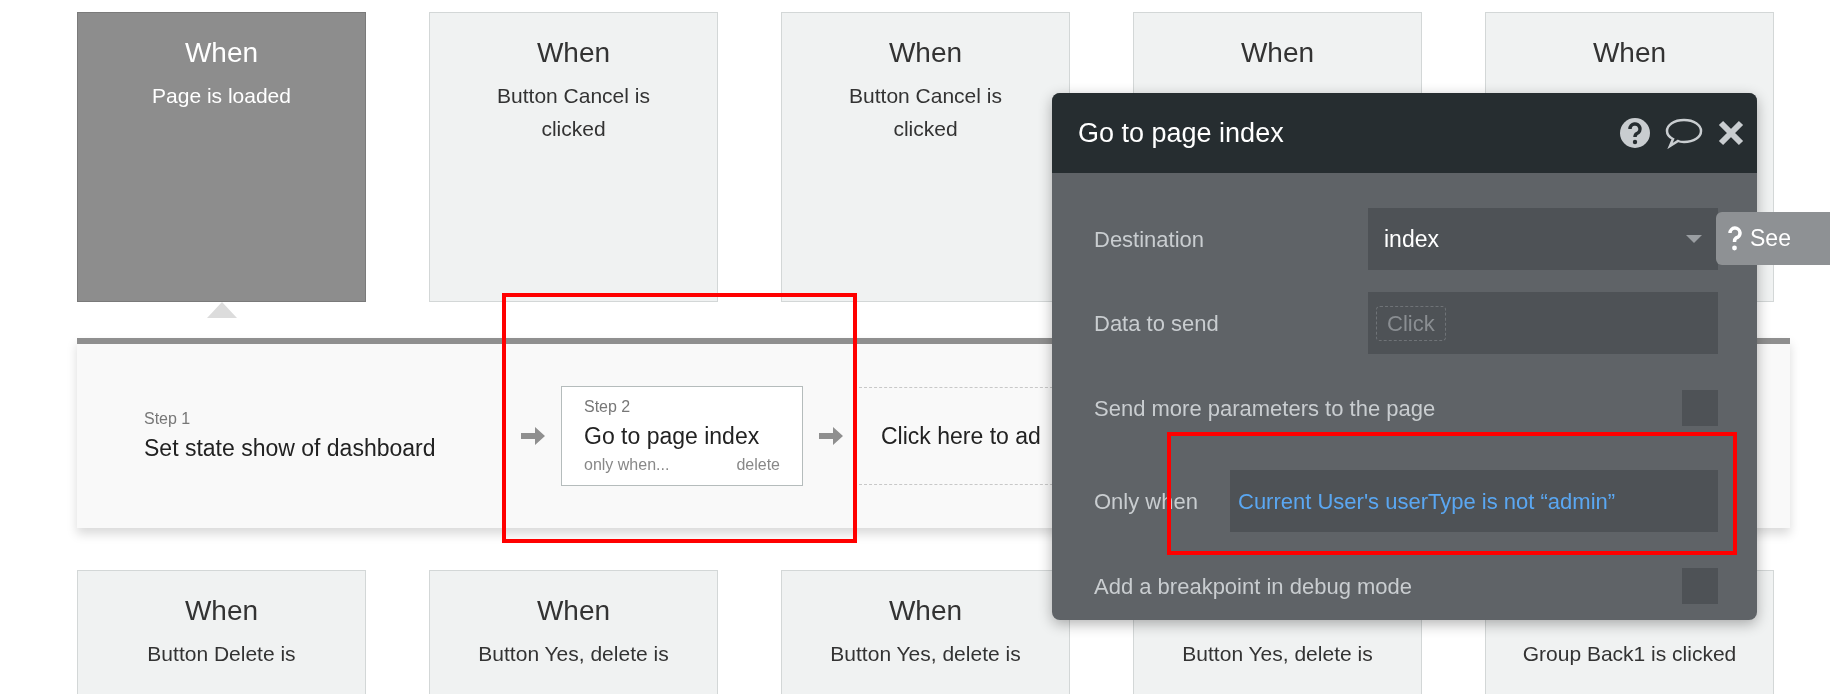 This screenshot has height=694, width=1830. I want to click on popup-title: Go to page index, so click(1181, 133).